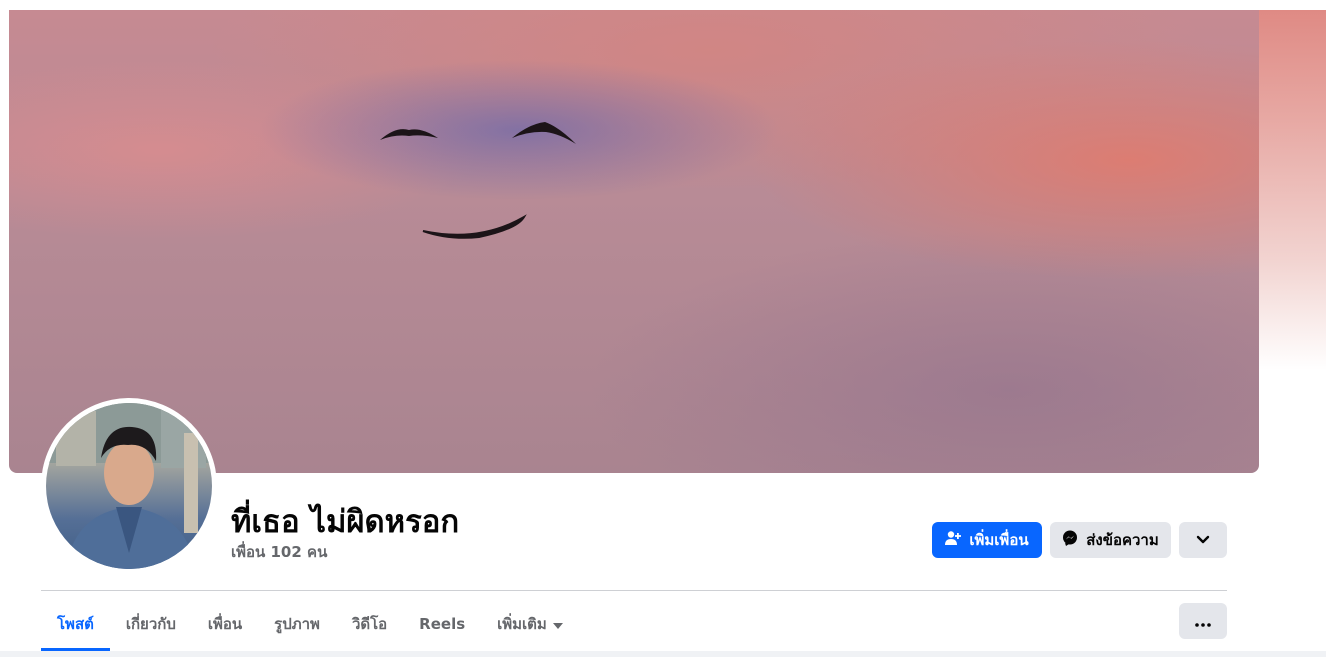 Image resolution: width=1326 pixels, height=657 pixels. What do you see at coordinates (999, 540) in the screenshot?
I see `add-friend-label: เพิ่มเพื่อน` at bounding box center [999, 540].